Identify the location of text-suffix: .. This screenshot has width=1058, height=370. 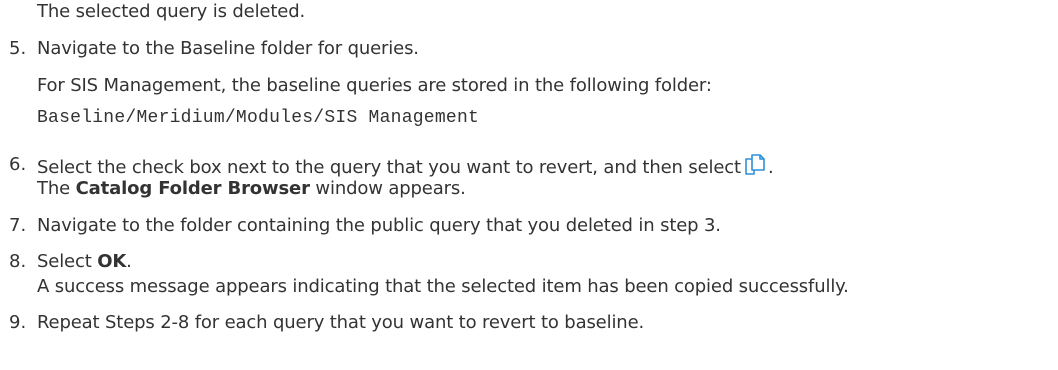
(129, 261).